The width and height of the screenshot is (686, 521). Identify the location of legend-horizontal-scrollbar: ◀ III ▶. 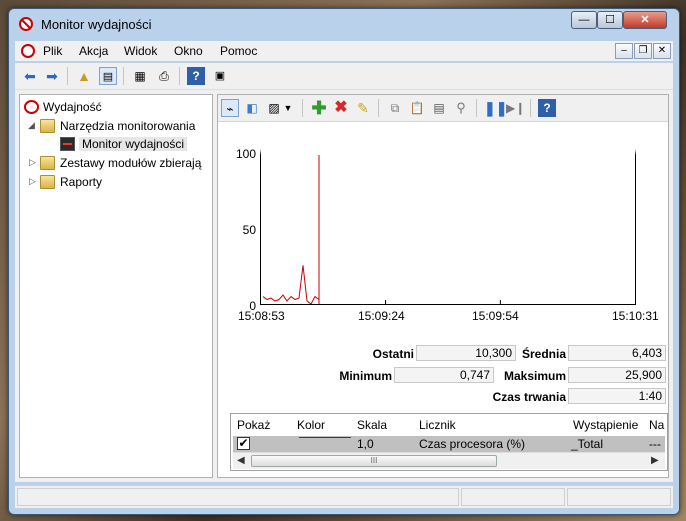
(449, 460).